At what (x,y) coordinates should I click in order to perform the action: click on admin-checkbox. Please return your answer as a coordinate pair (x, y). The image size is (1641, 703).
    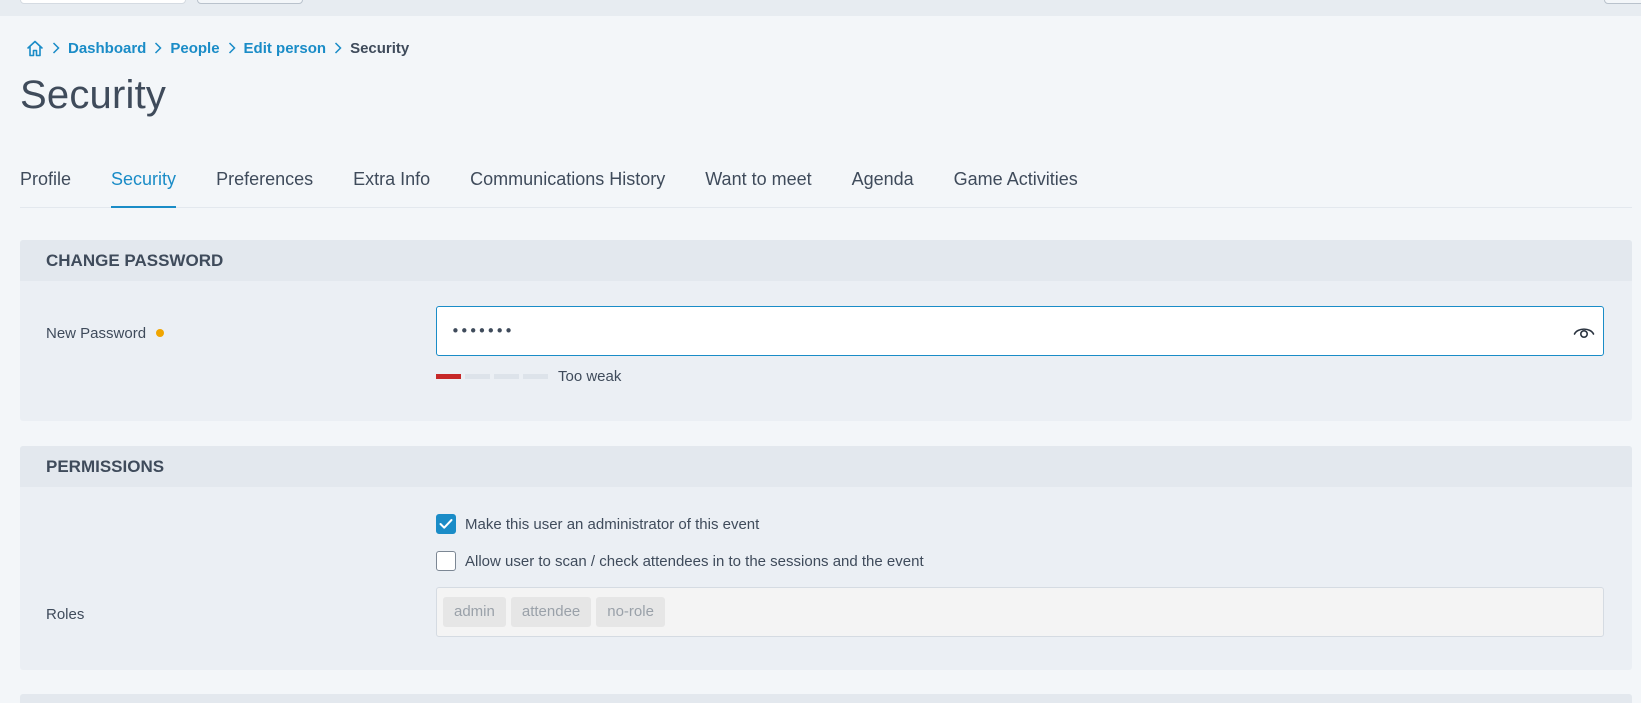
    Looking at the image, I should click on (446, 524).